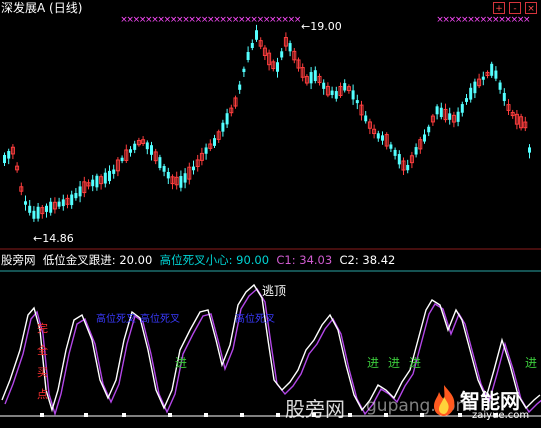 The image size is (541, 428). I want to click on high-death-cross-label-3: 高位死叉, so click(255, 319).